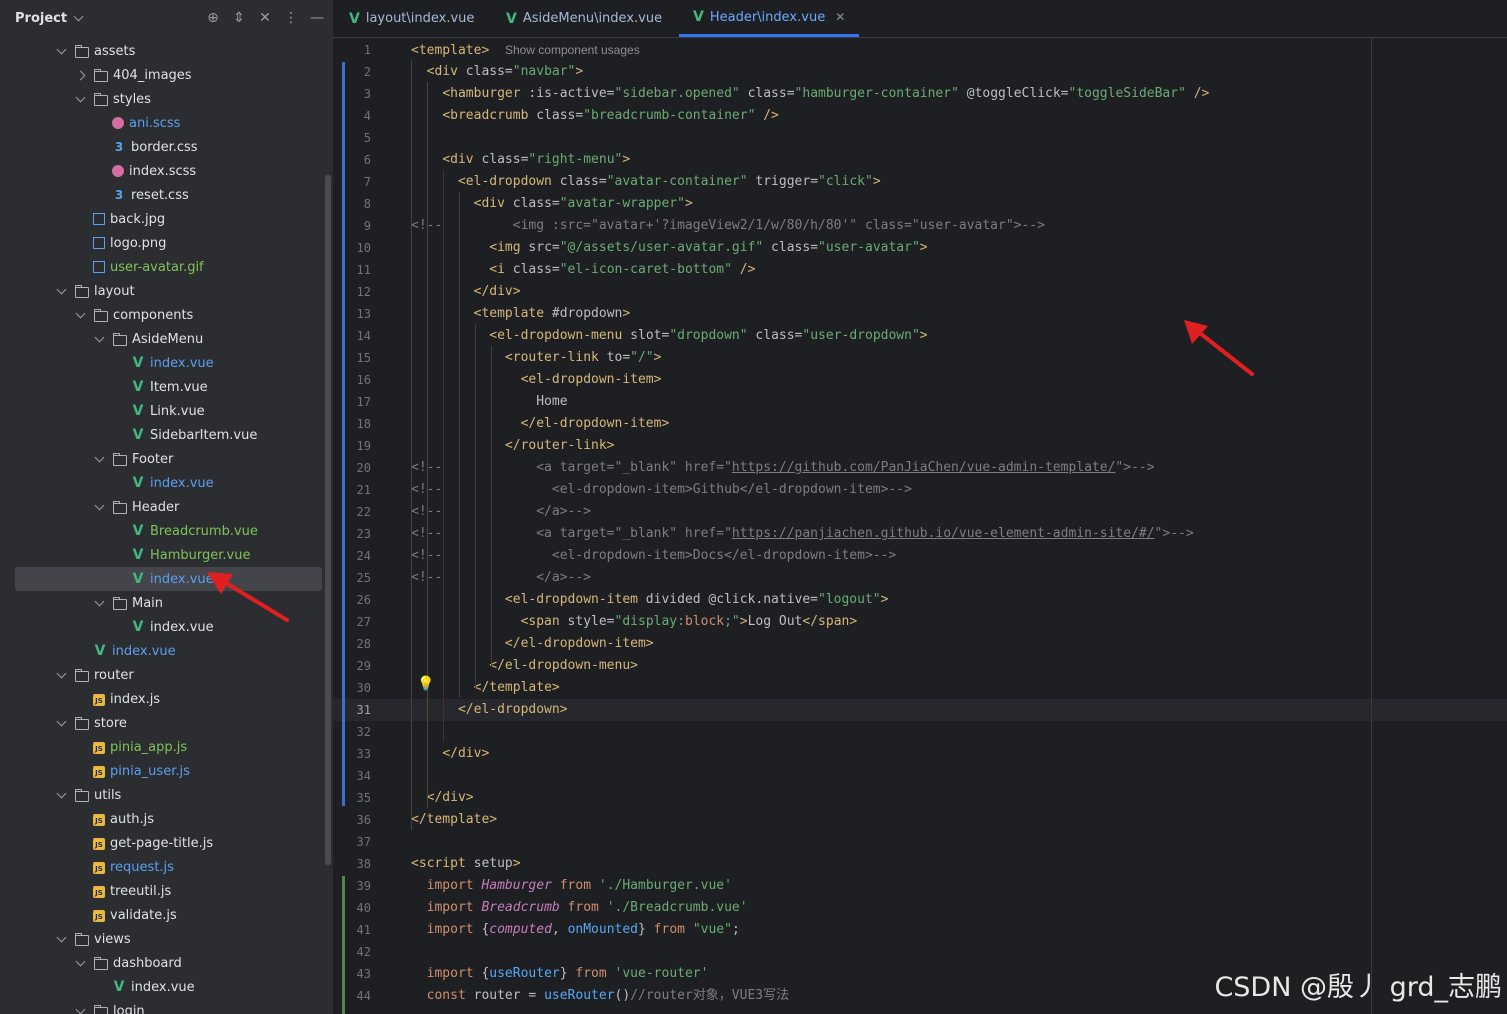  Describe the element at coordinates (328, 520) in the screenshot. I see `project-scrollbar` at that location.